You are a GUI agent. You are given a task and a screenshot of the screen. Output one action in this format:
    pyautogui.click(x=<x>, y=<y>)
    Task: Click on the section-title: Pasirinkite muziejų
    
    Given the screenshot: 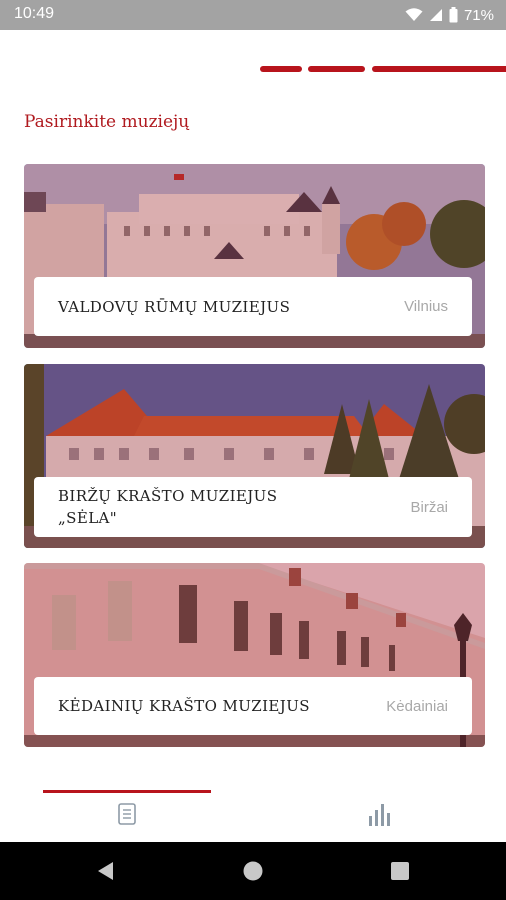 What is the action you would take?
    pyautogui.click(x=107, y=122)
    